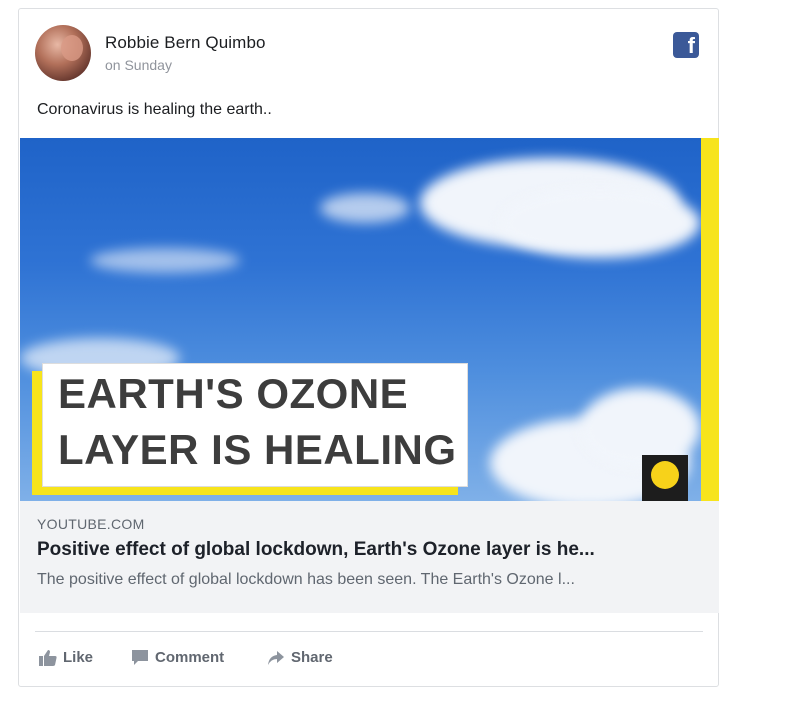 The image size is (800, 710). Describe the element at coordinates (91, 524) in the screenshot. I see `link-domain: YOUTUBE.COM` at that location.